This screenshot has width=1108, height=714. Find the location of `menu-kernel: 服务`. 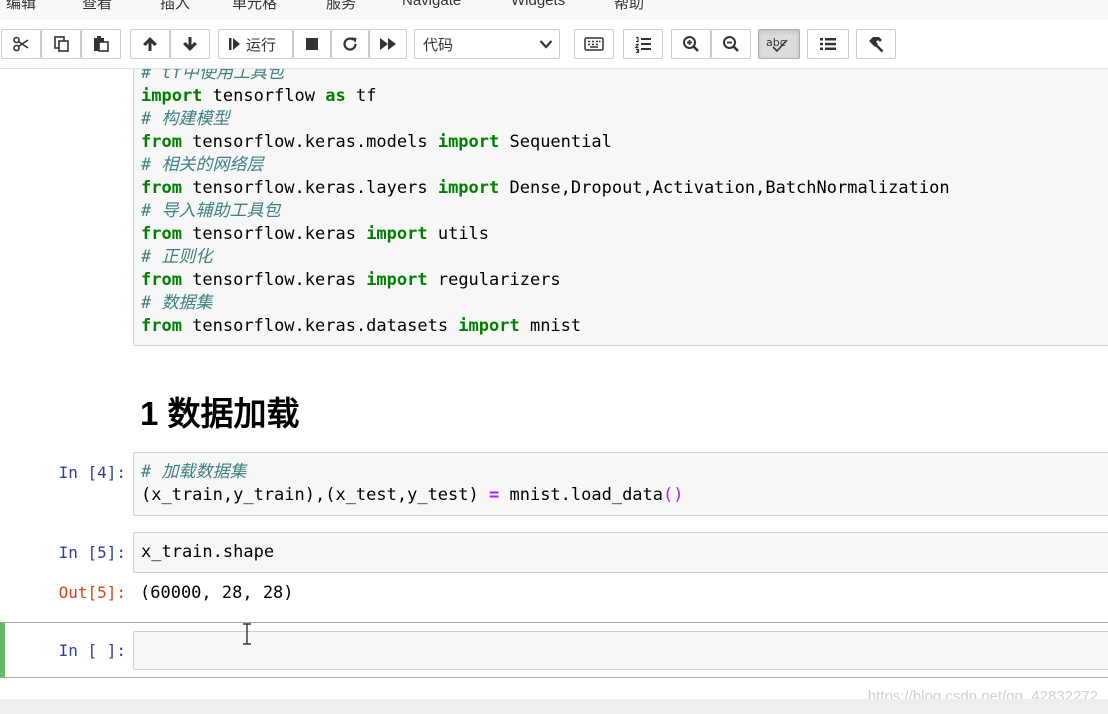

menu-kernel: 服务 is located at coordinates (341, 6).